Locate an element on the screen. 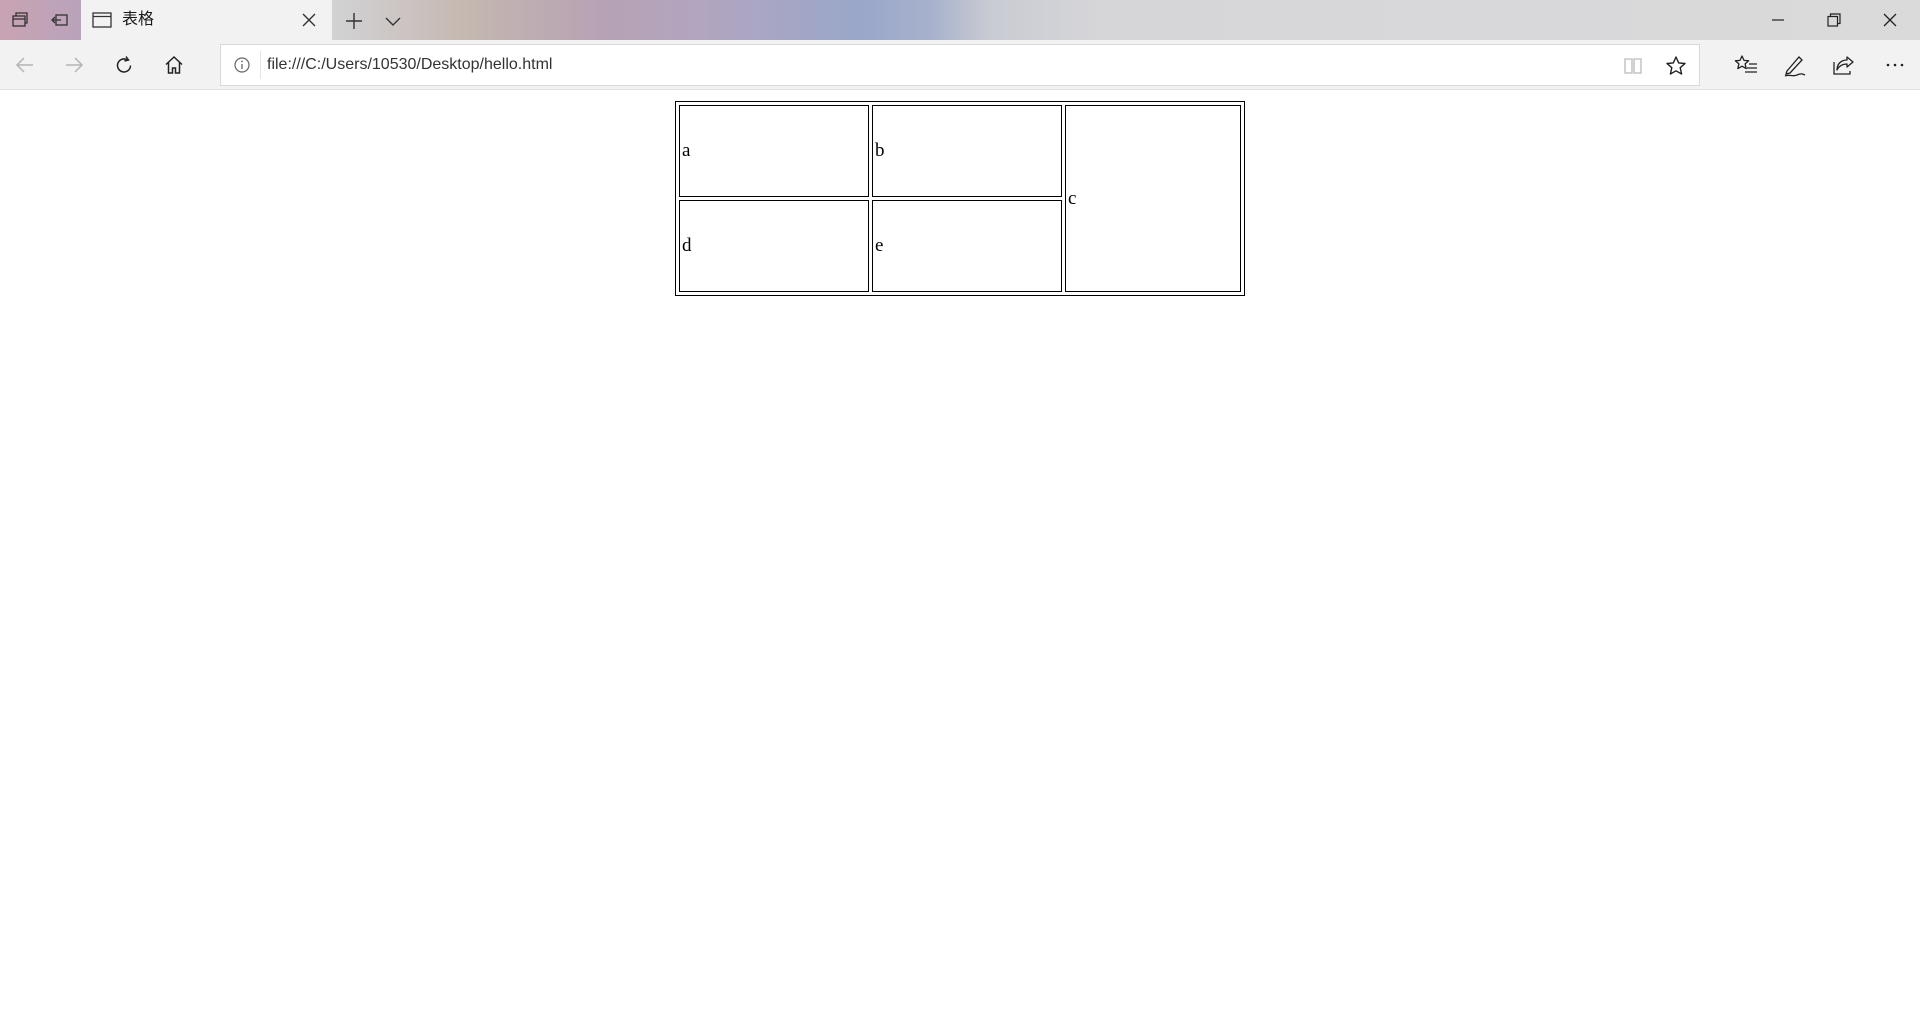 Image resolution: width=1920 pixels, height=1030 pixels. add-favorite-star-icon is located at coordinates (1676, 66).